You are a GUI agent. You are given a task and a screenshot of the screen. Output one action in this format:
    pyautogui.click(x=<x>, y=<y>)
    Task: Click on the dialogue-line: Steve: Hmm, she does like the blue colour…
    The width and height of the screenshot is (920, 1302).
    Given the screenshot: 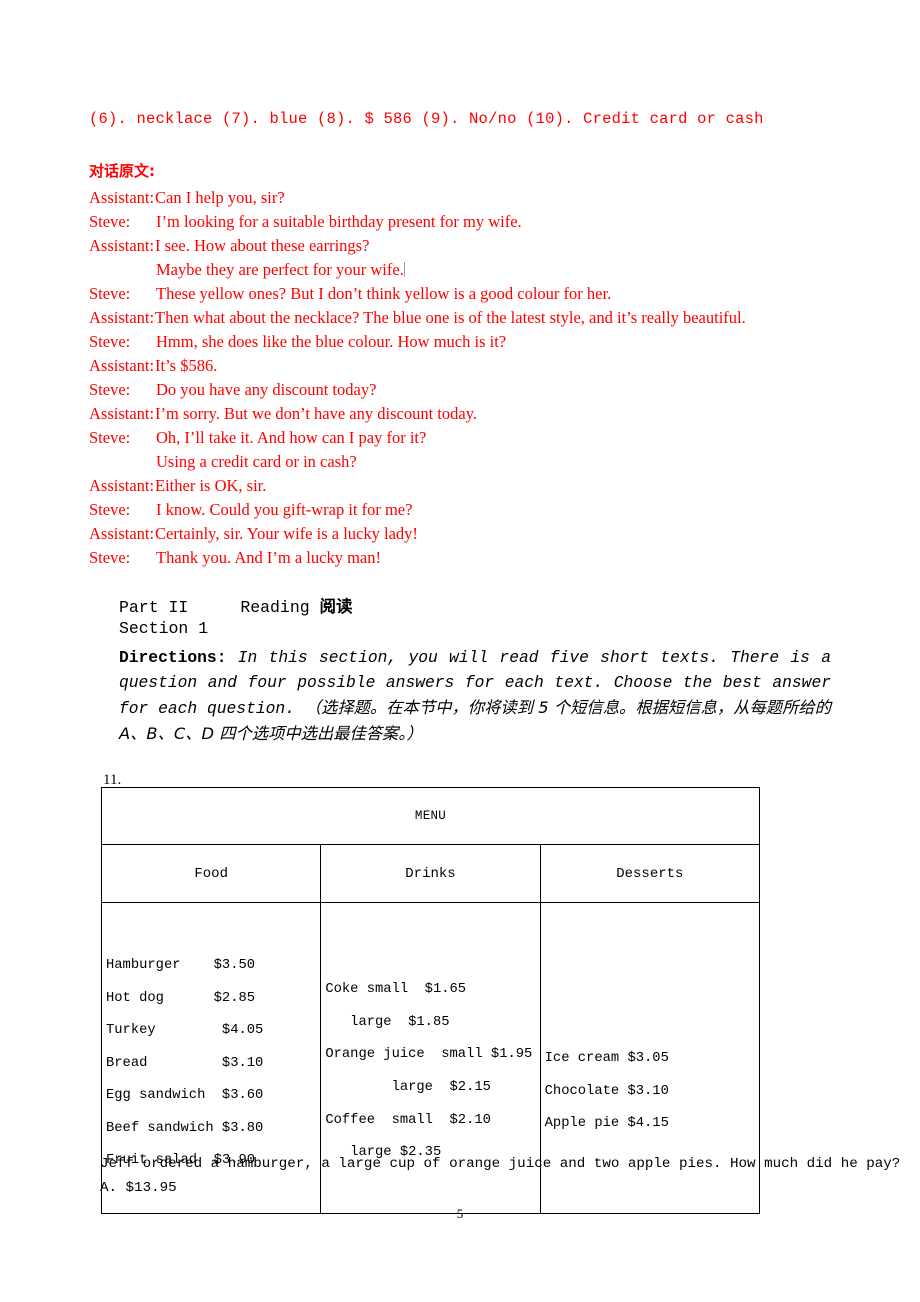 What is the action you would take?
    pyautogui.click(x=469, y=342)
    